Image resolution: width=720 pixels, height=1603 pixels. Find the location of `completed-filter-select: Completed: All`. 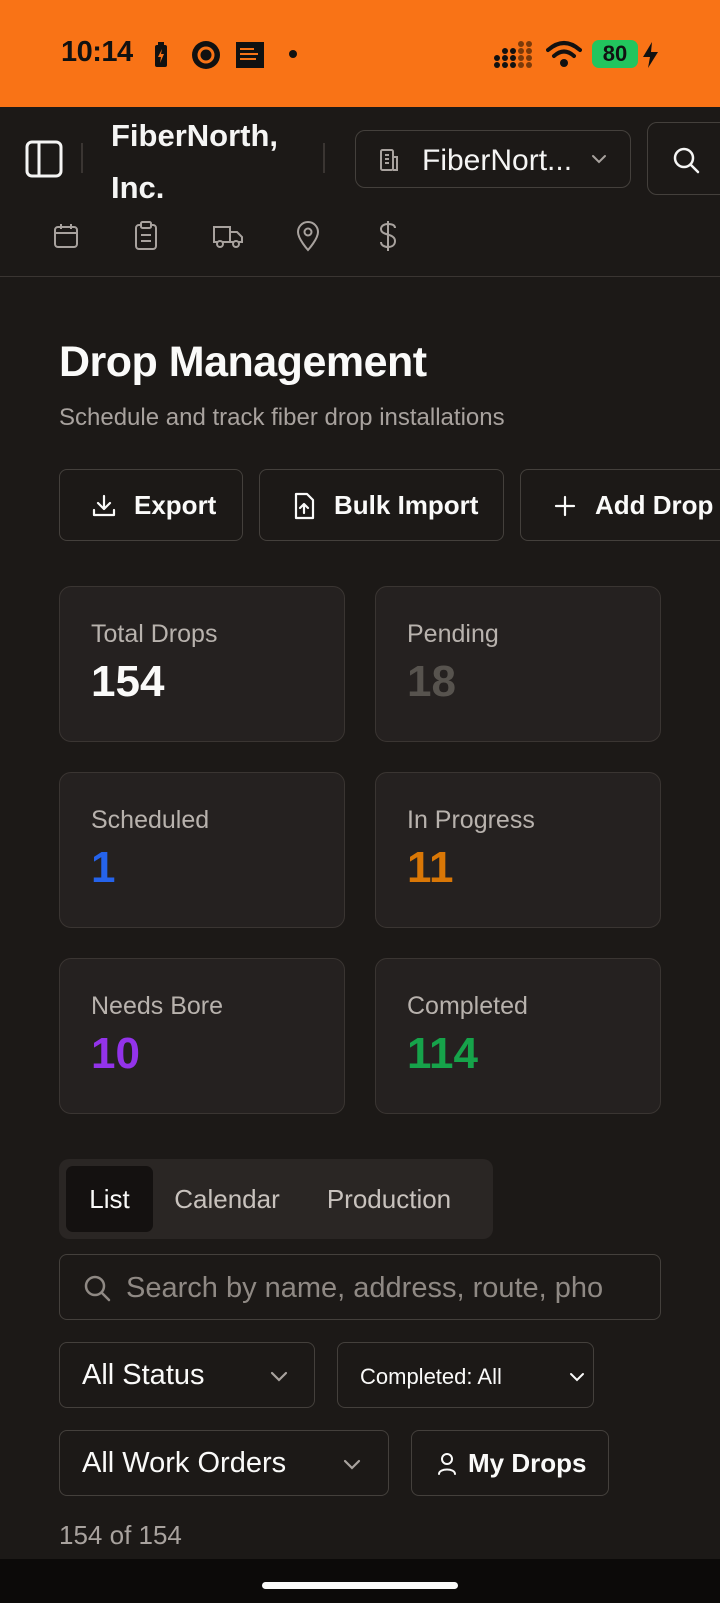

completed-filter-select: Completed: All is located at coordinates (465, 1375).